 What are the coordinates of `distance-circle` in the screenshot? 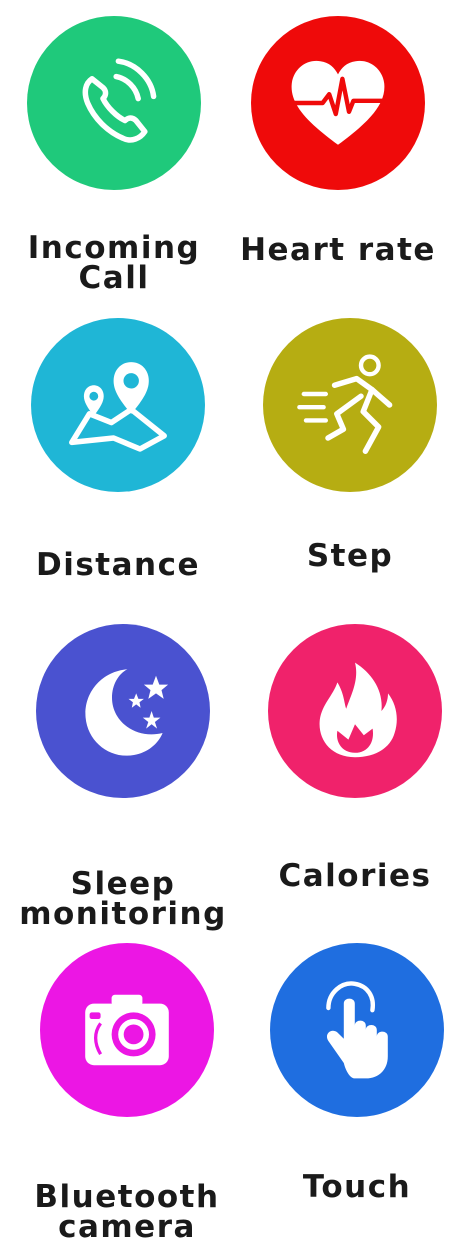 It's located at (118, 405).